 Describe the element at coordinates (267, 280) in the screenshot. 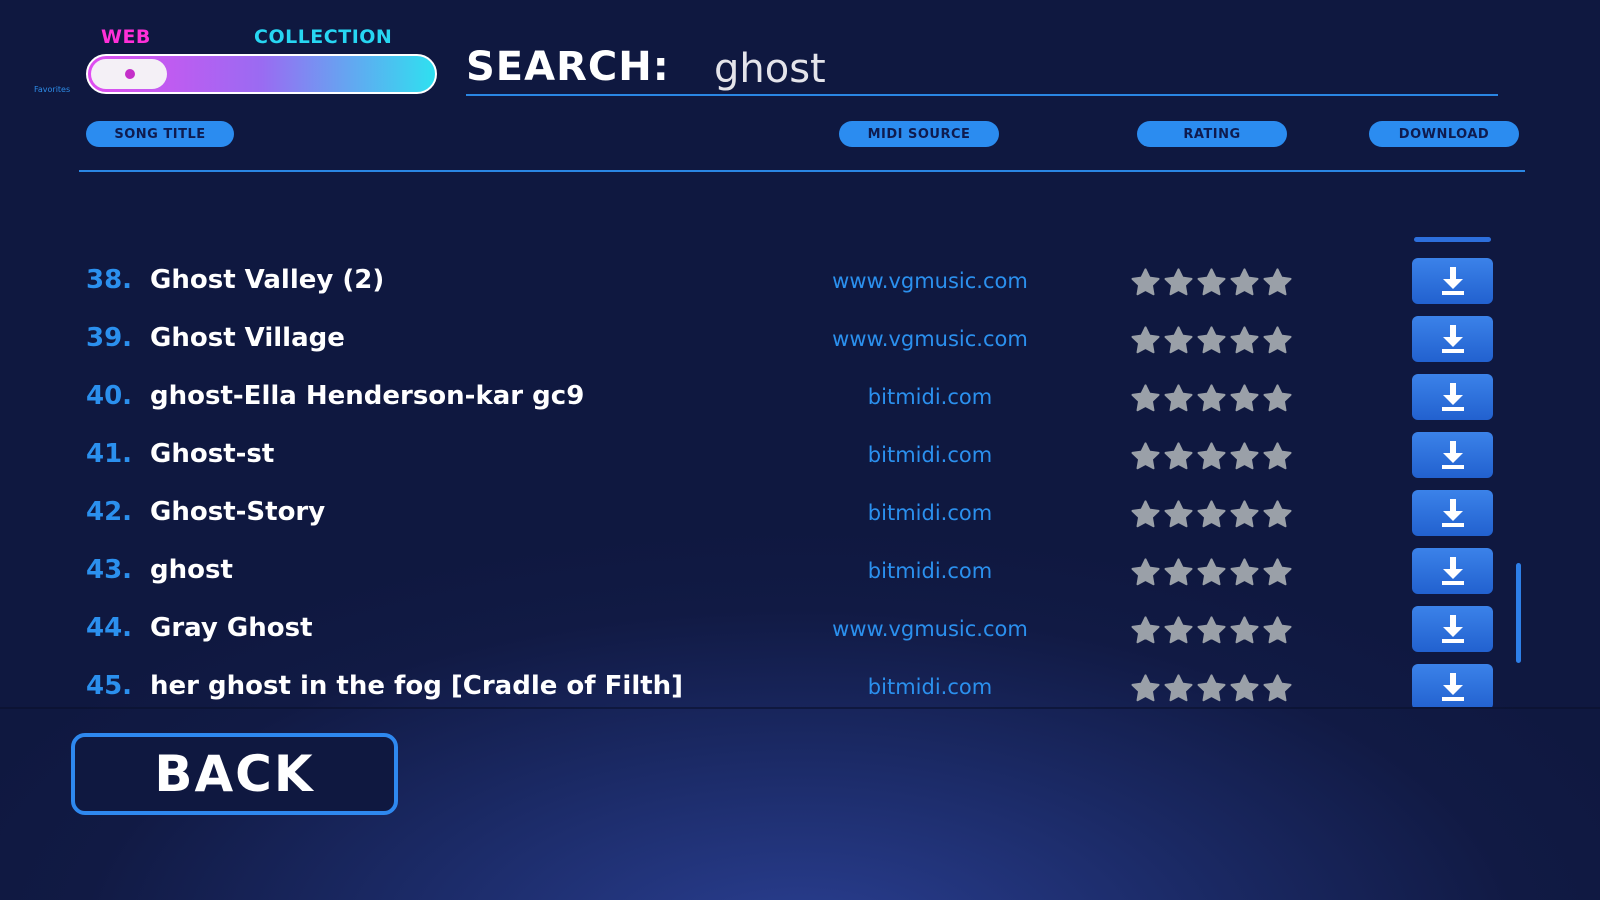

I see `song-title: Ghost Valley (2)` at that location.